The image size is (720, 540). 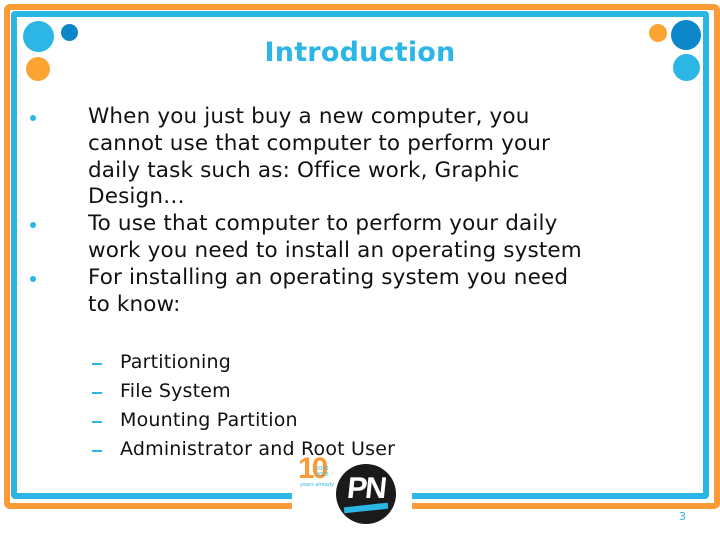 What do you see at coordinates (319, 143) in the screenshot?
I see `bullet-line: cannot use that computer to perform your` at bounding box center [319, 143].